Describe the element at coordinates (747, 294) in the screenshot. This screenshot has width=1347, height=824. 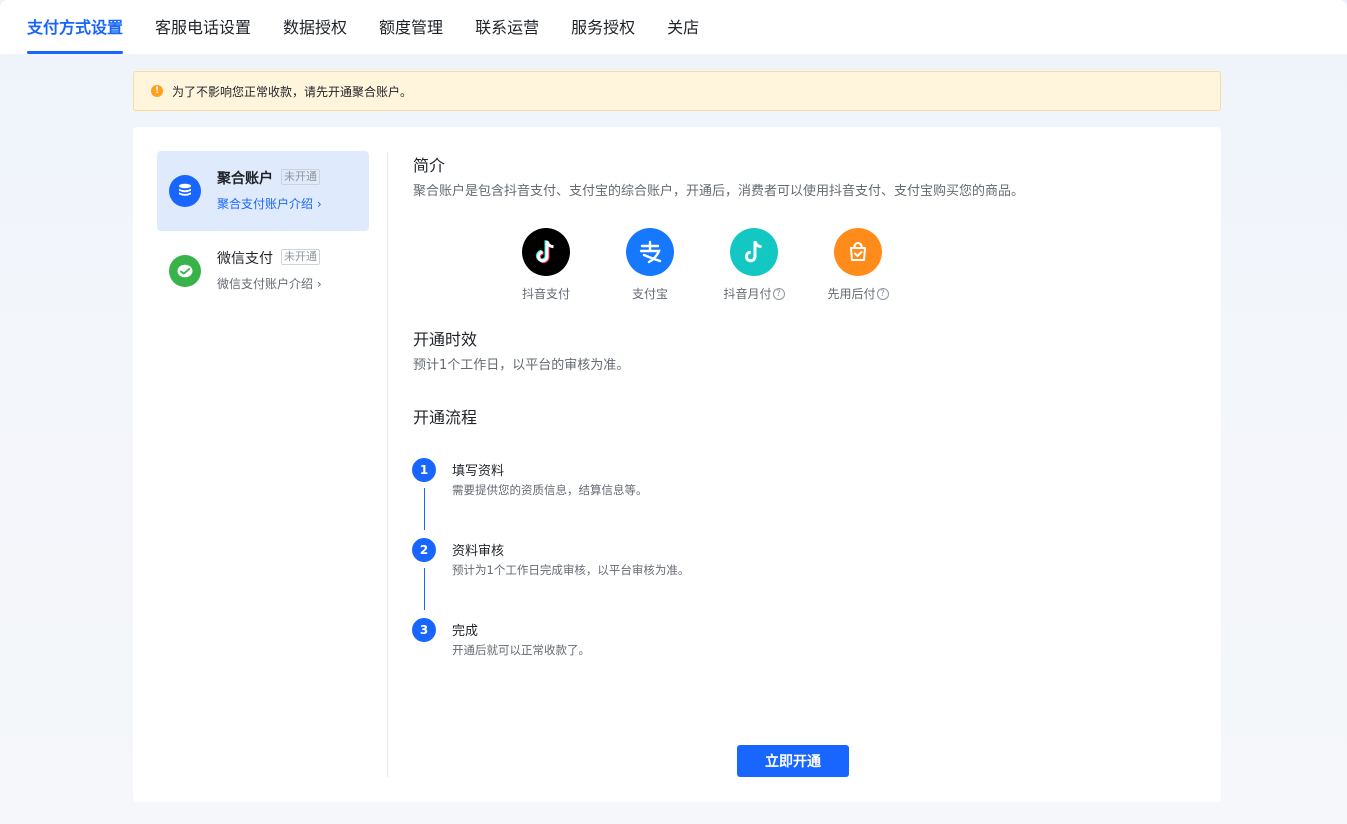
I see `method-label: 抖音月付` at that location.